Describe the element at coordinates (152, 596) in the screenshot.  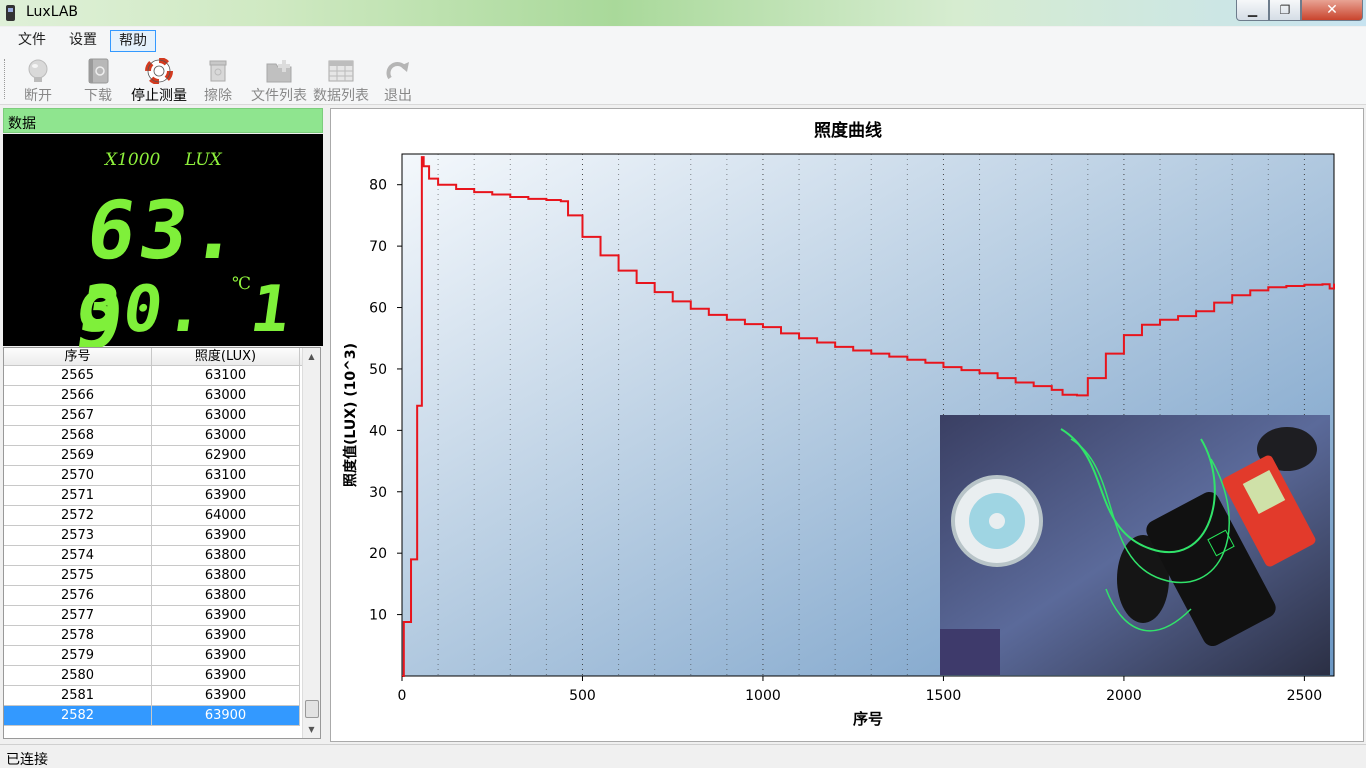
I see `table-row: 2576 63800` at that location.